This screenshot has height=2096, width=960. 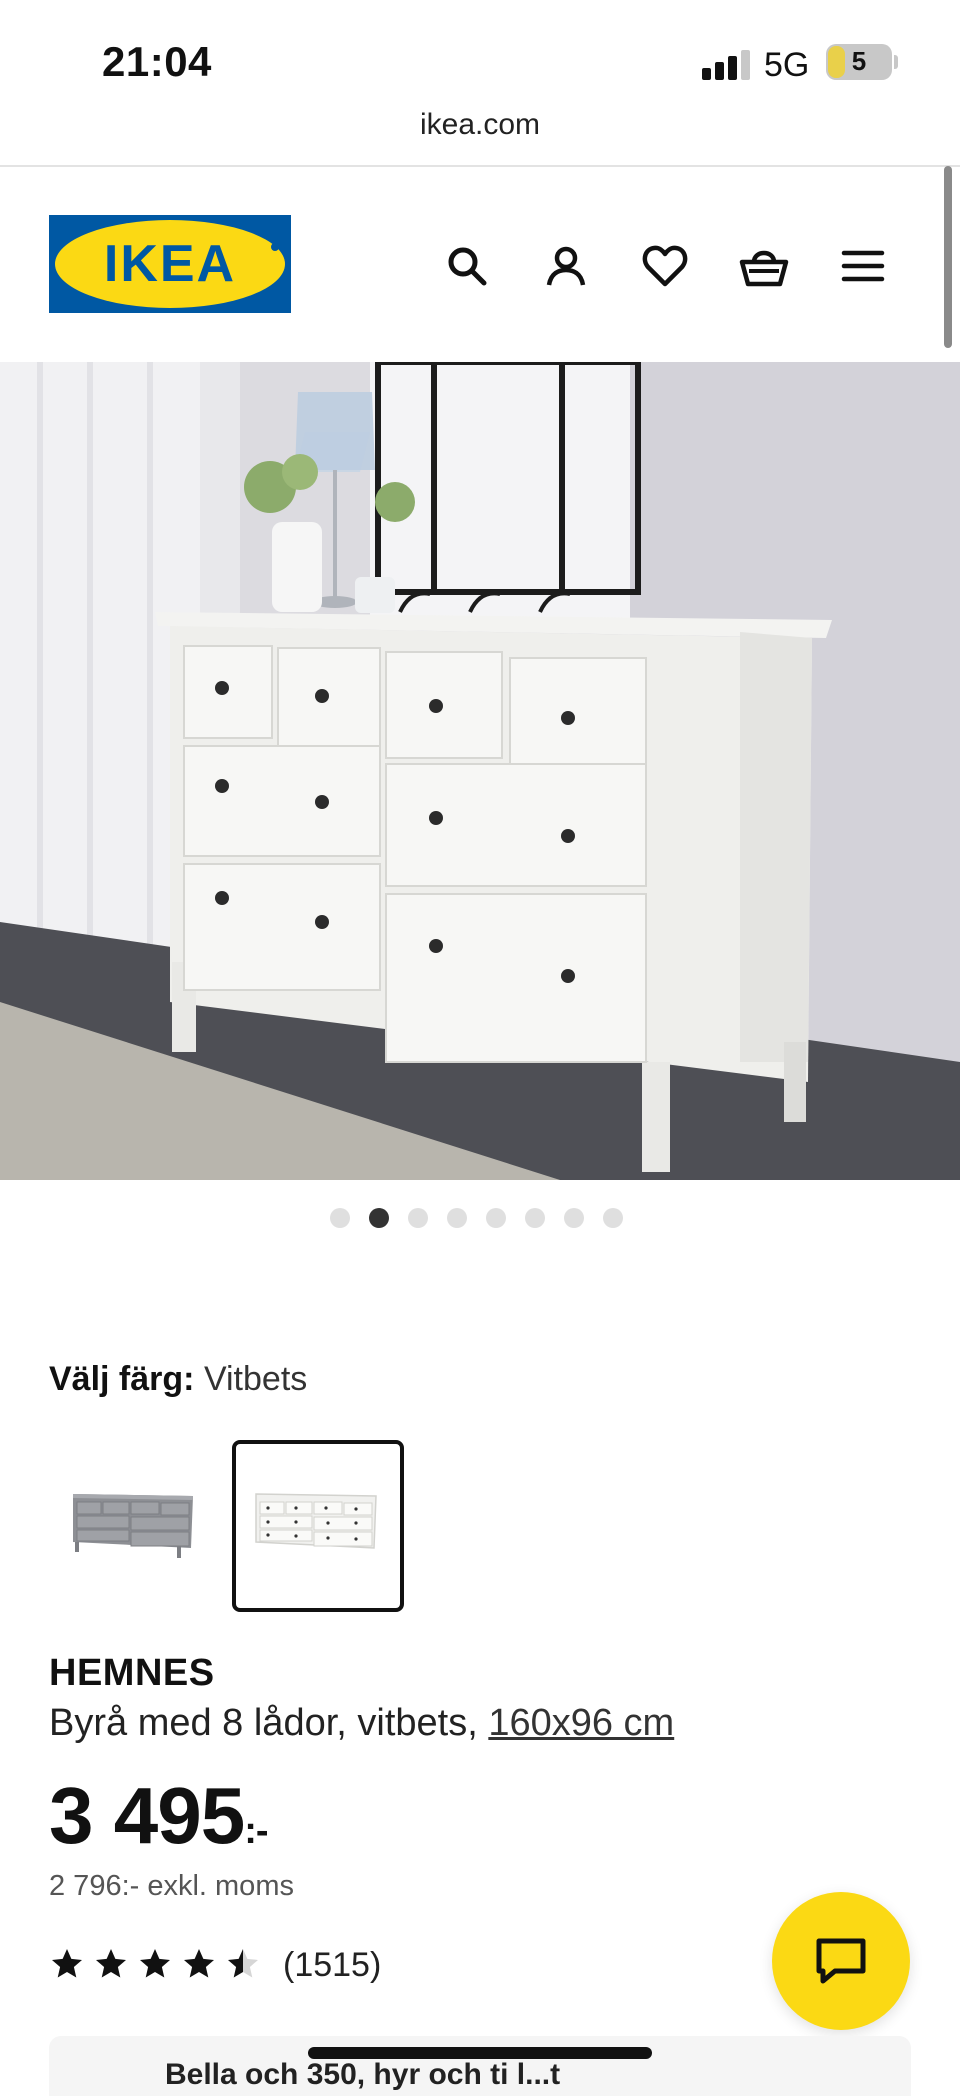 I want to click on status-time: 21:04, so click(x=157, y=61).